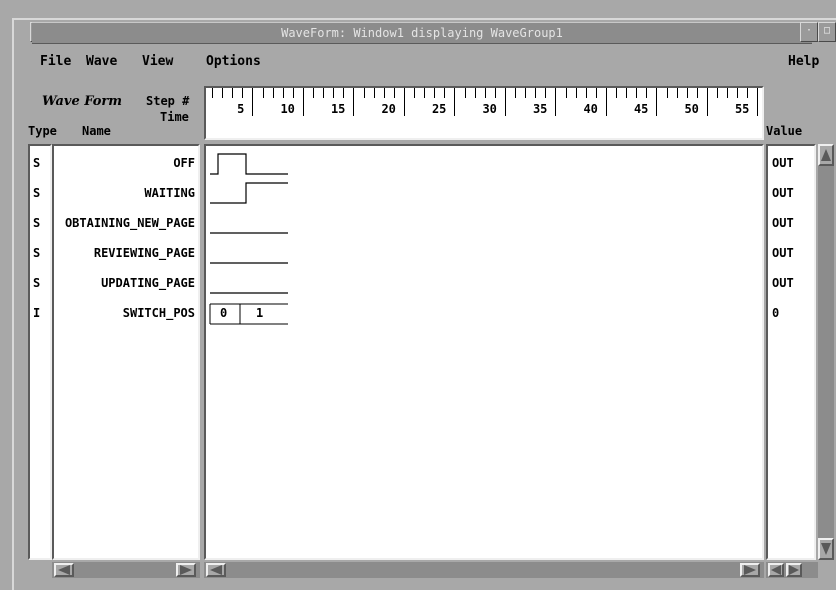  Describe the element at coordinates (803, 62) in the screenshot. I see `menu-help: Help` at that location.